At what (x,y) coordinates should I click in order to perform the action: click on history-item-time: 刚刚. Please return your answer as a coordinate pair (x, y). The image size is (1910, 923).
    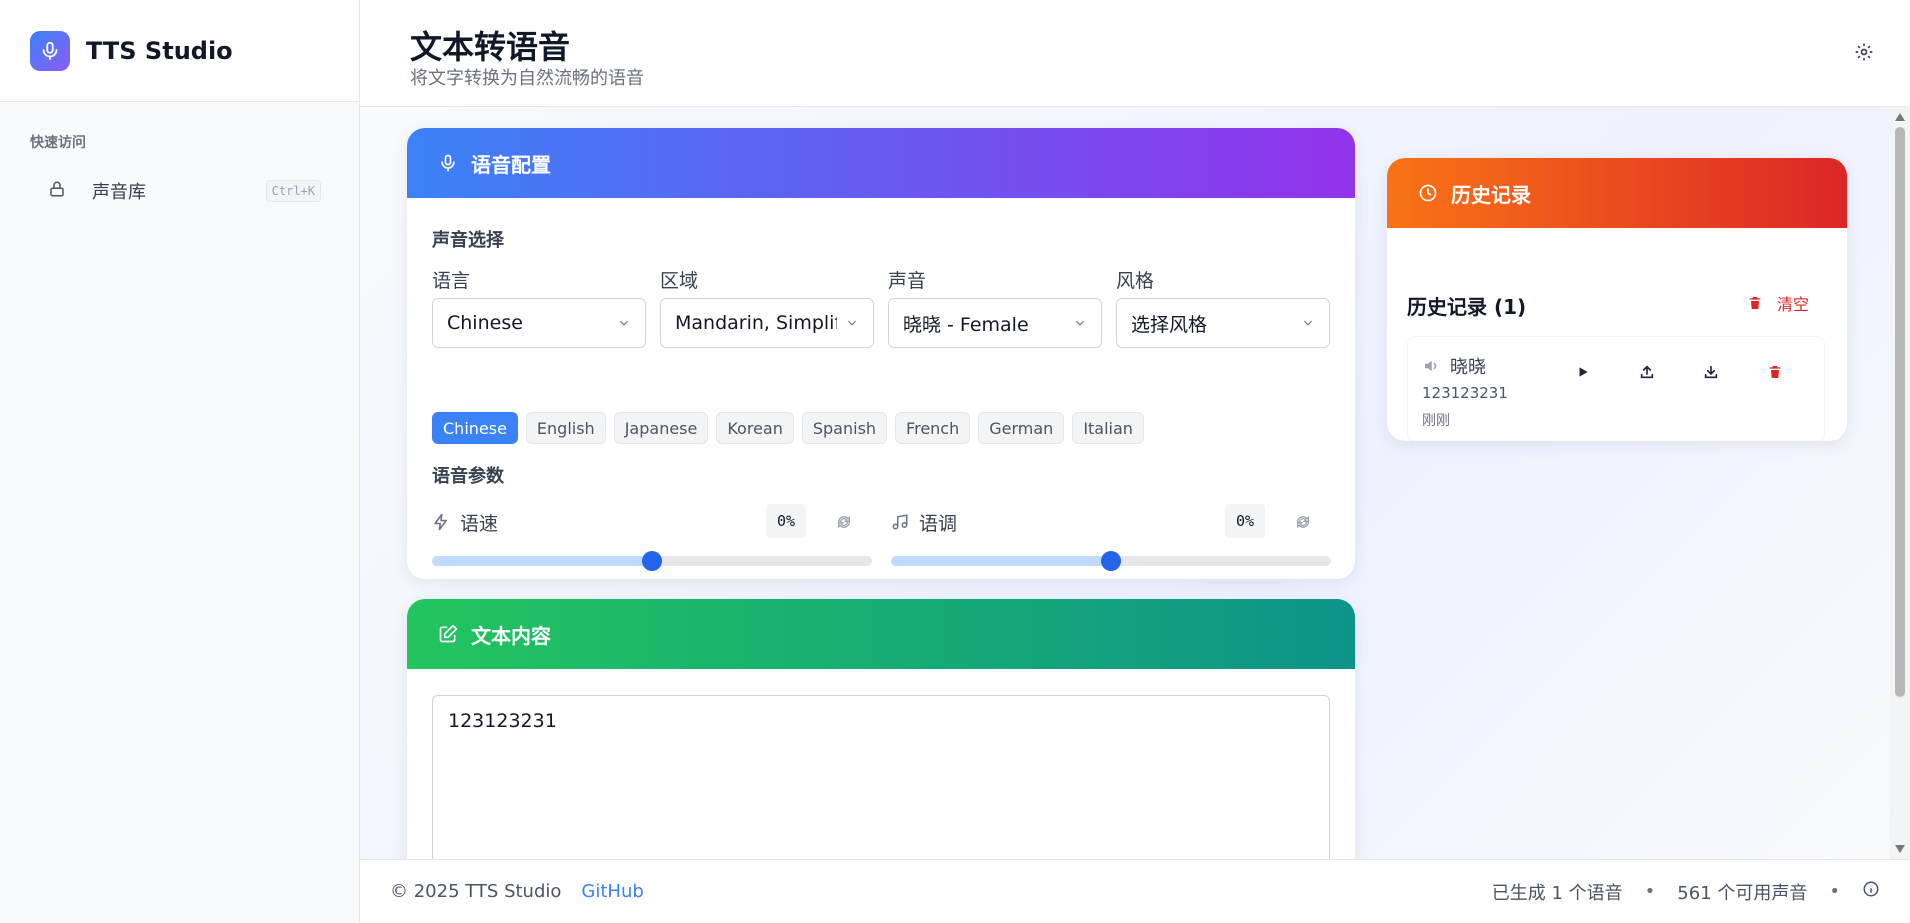
    Looking at the image, I should click on (1436, 421).